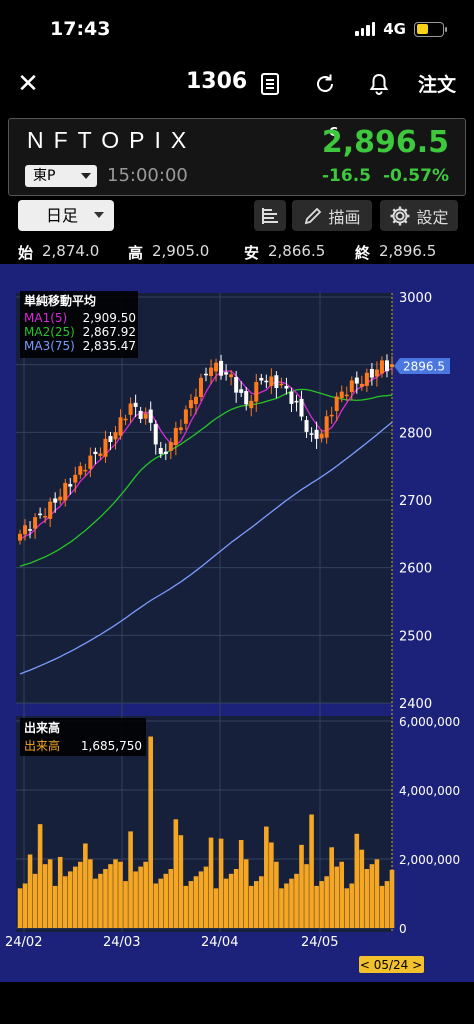 This screenshot has height=1024, width=474. Describe the element at coordinates (297, 251) in the screenshot. I see `low-value: 2,866.5` at that location.